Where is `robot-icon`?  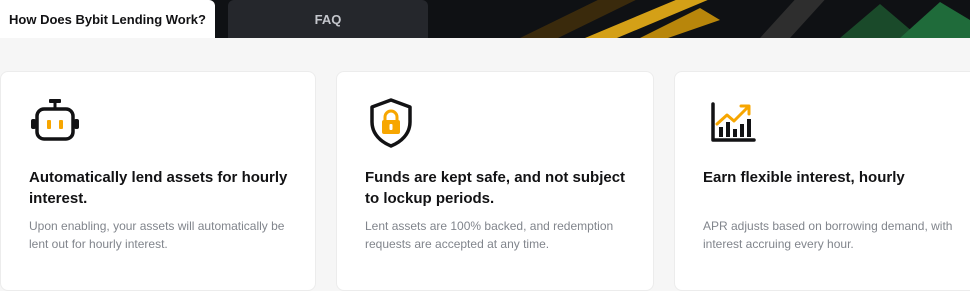 robot-icon is located at coordinates (55, 123).